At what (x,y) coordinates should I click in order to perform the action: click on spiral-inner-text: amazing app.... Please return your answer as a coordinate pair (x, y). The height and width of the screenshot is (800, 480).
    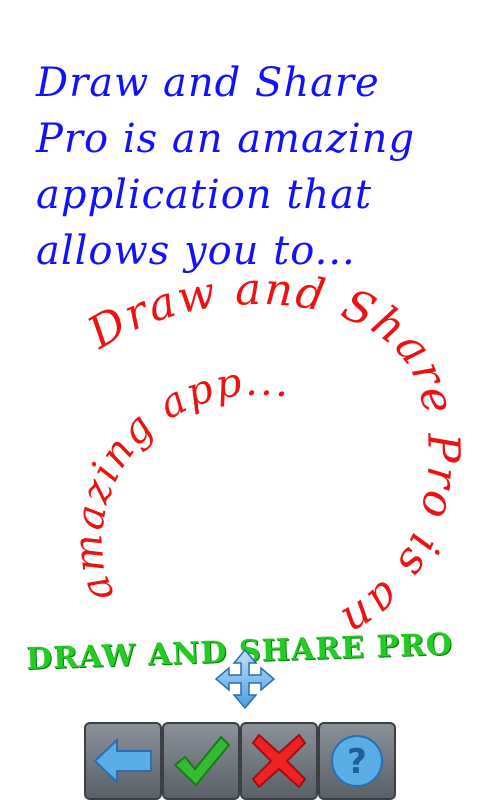
    Looking at the image, I should click on (179, 484).